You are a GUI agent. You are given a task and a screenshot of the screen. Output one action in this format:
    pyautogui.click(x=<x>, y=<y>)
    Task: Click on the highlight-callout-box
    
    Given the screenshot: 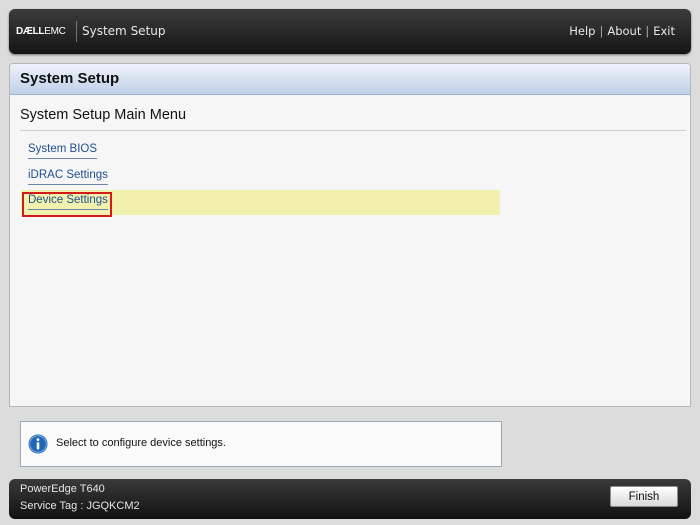 What is the action you would take?
    pyautogui.click(x=67, y=204)
    